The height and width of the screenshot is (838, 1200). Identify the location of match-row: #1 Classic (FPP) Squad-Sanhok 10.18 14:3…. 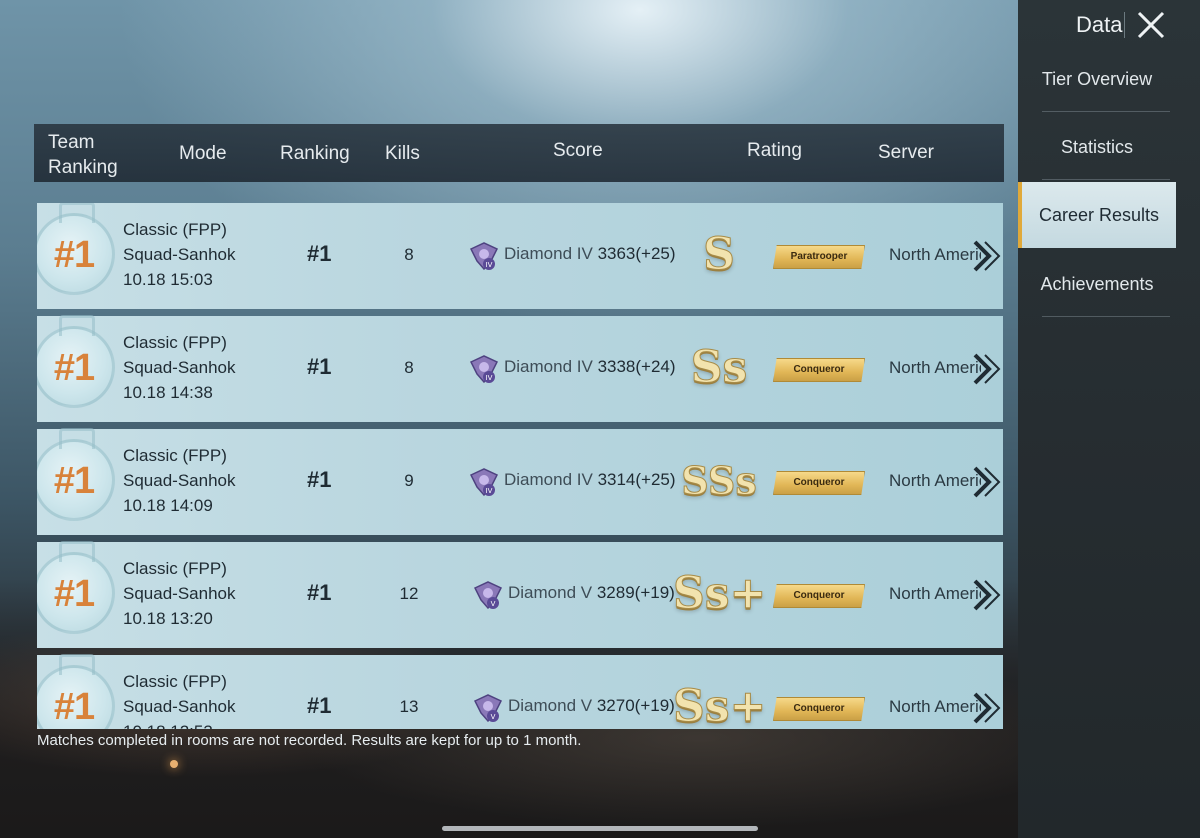
(520, 368).